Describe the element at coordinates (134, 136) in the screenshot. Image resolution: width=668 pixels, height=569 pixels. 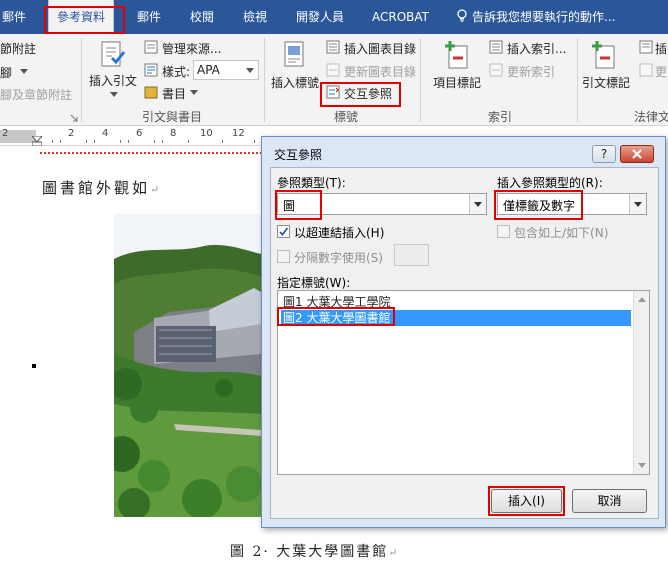
I see `horizontal-ruler: 2 2 4 6 8 10 12` at that location.